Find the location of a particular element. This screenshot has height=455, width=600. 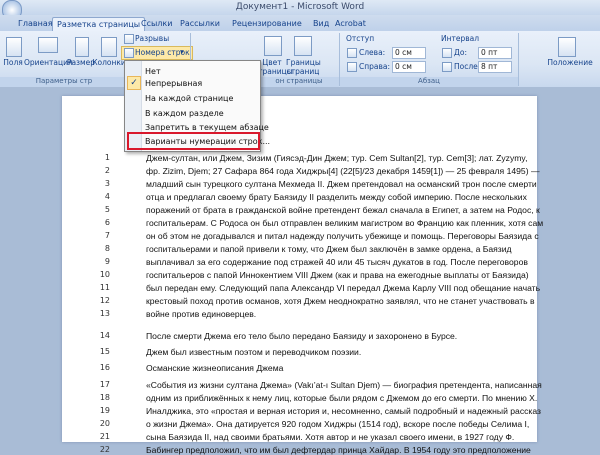

spacing-before-field: 0 пт is located at coordinates (495, 53).